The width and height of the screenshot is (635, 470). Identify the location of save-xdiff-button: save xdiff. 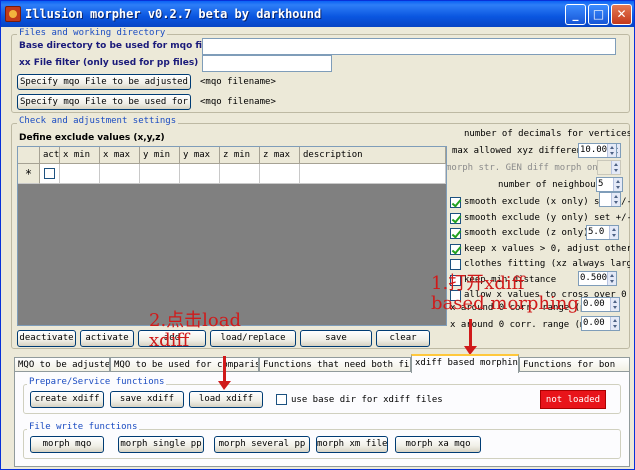
(147, 399).